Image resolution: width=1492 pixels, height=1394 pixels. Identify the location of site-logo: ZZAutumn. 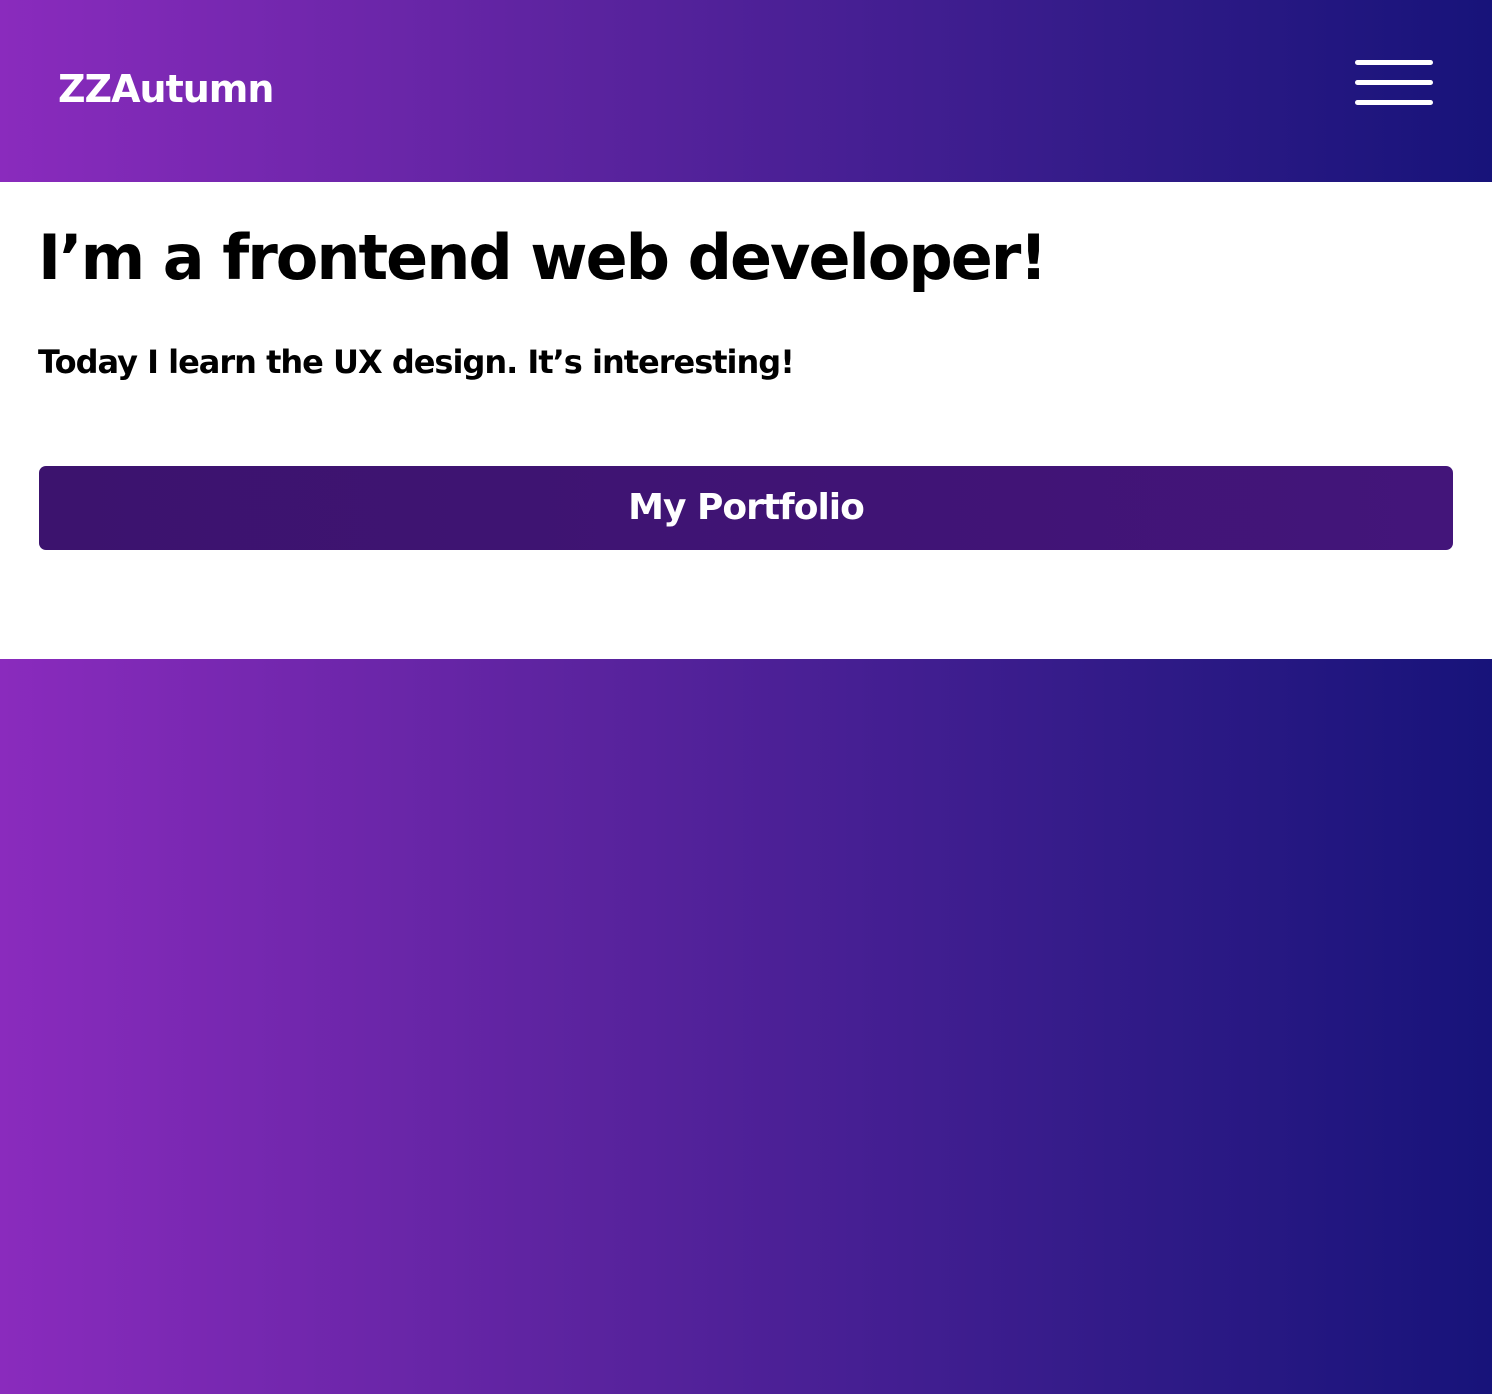
(166, 89).